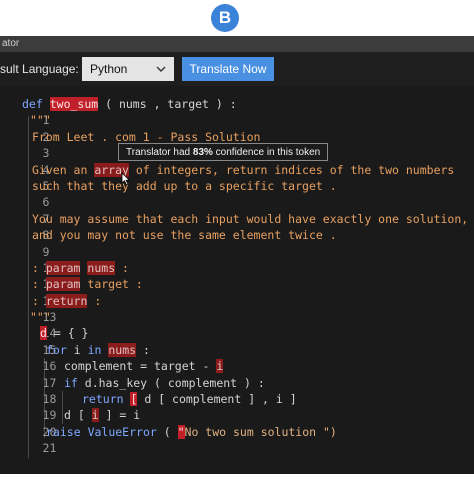 This screenshot has width=474, height=489. Describe the element at coordinates (260, 431) in the screenshot. I see `string-literal: No two sum solution ")` at that location.